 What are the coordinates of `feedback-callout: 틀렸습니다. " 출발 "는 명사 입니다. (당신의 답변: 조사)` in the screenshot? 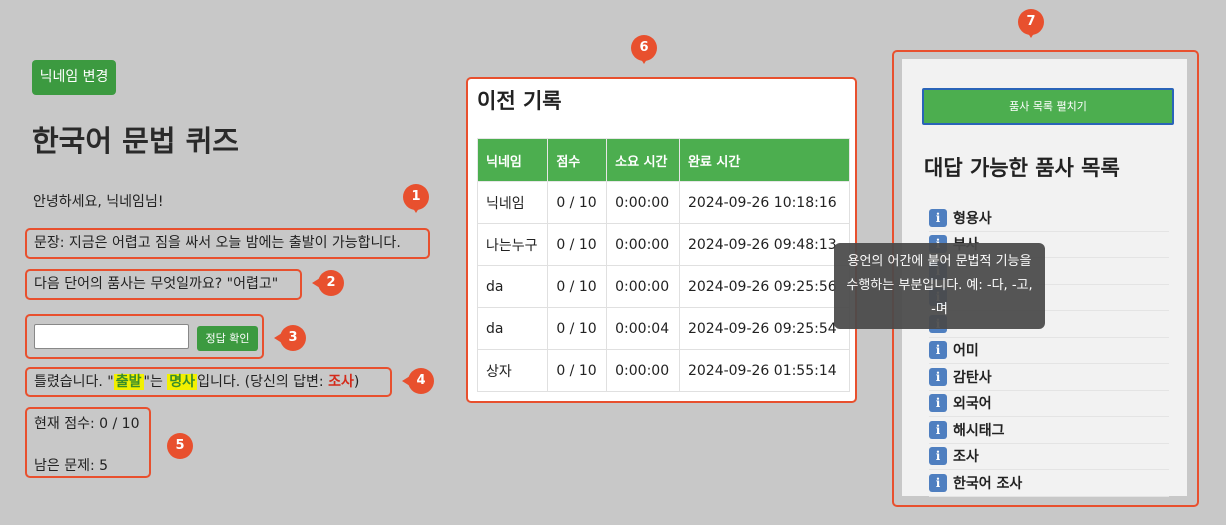 It's located at (208, 382).